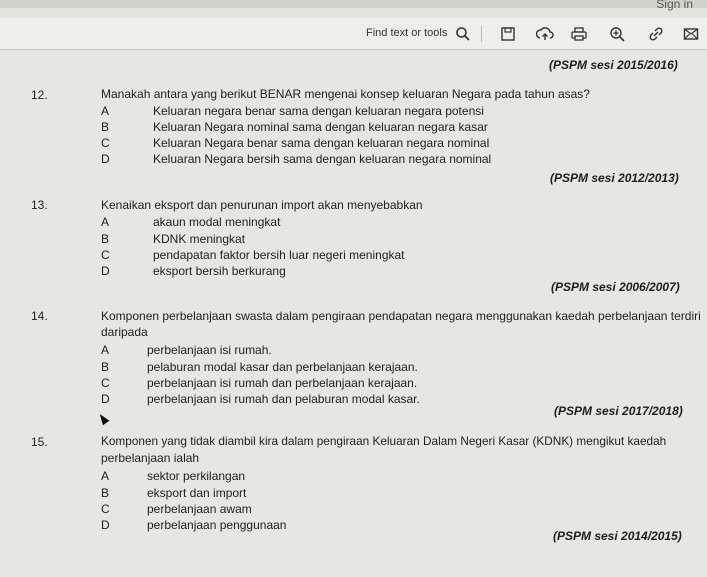  I want to click on mail-icon, so click(691, 34).